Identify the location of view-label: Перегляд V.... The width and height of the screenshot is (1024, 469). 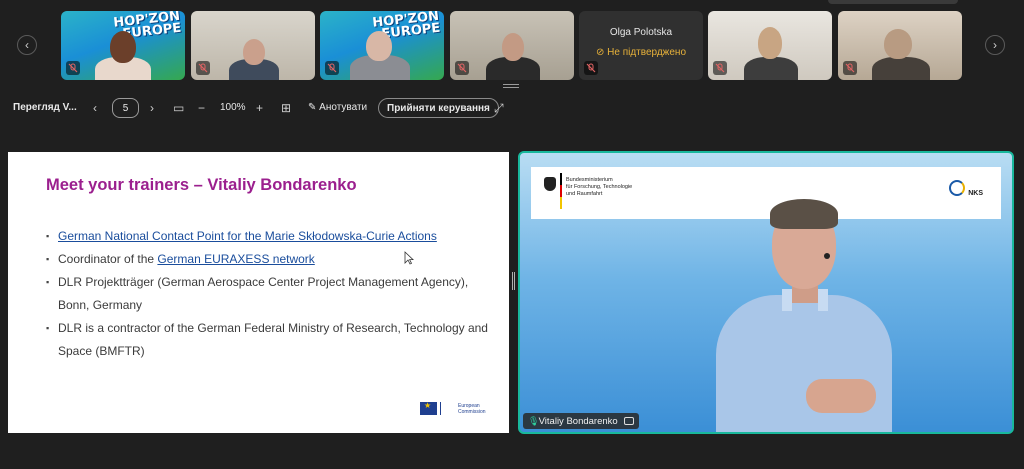
(45, 108).